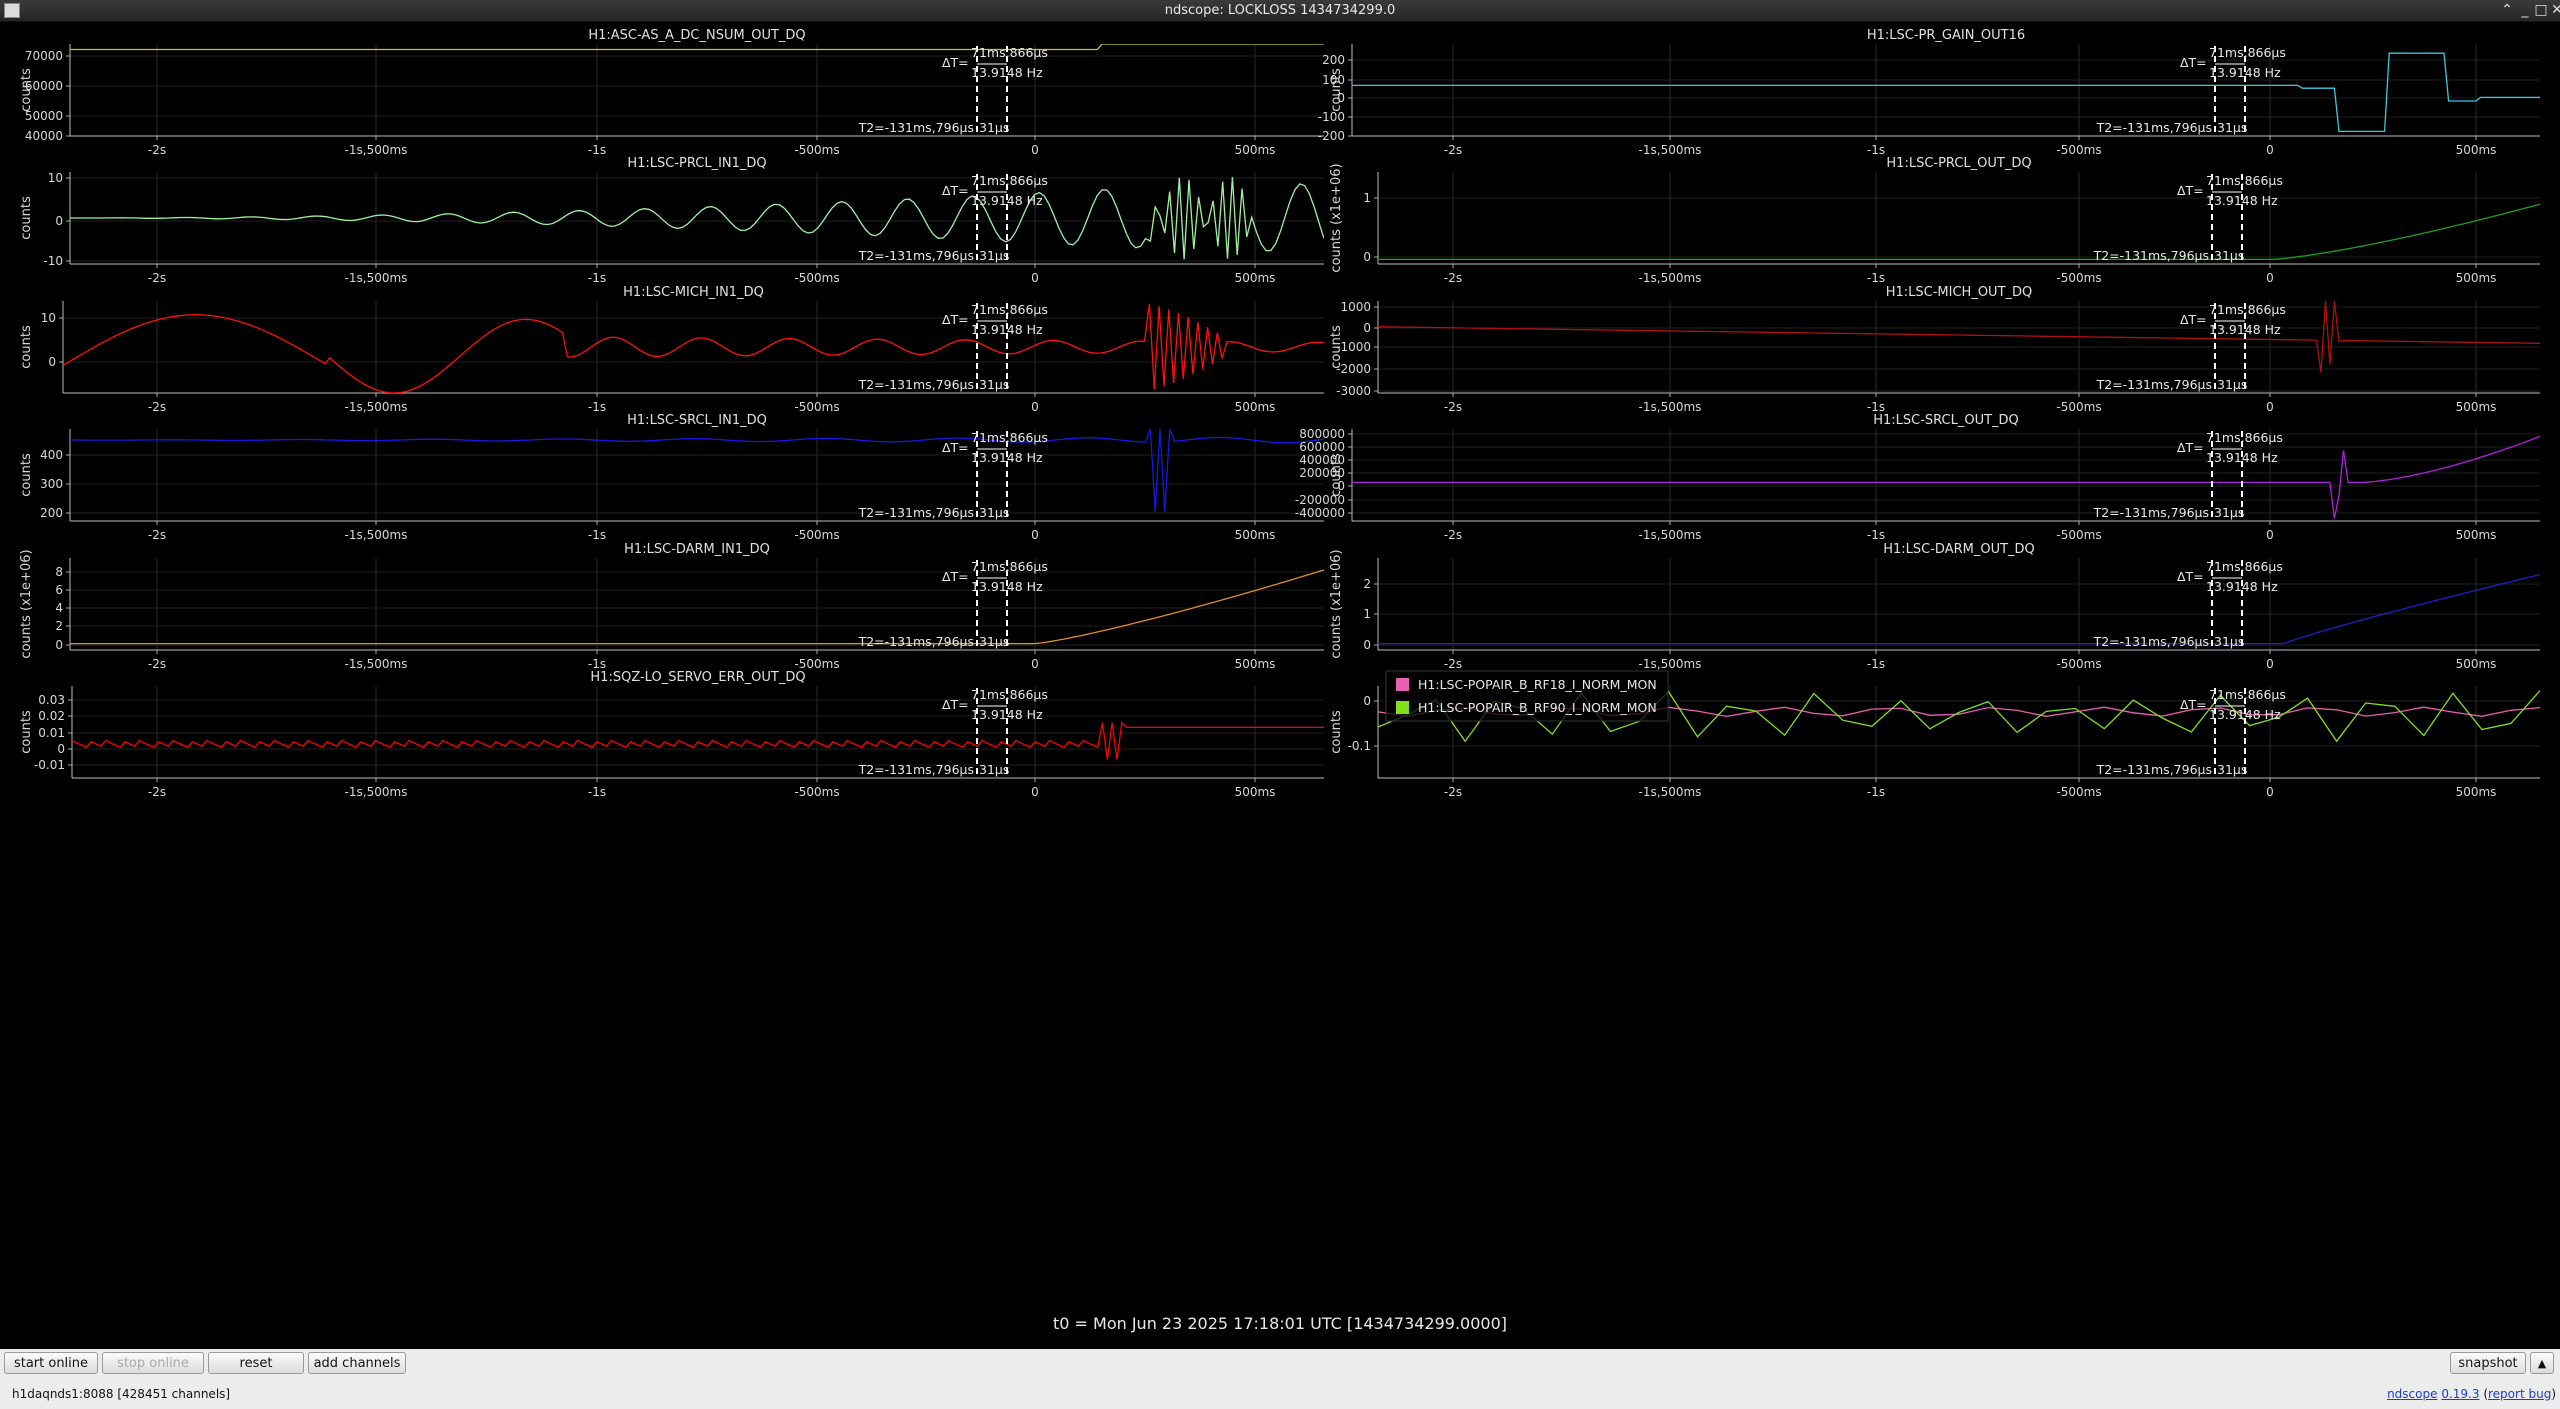  Describe the element at coordinates (59, 590) in the screenshot. I see `y-tick-label: 6` at that location.